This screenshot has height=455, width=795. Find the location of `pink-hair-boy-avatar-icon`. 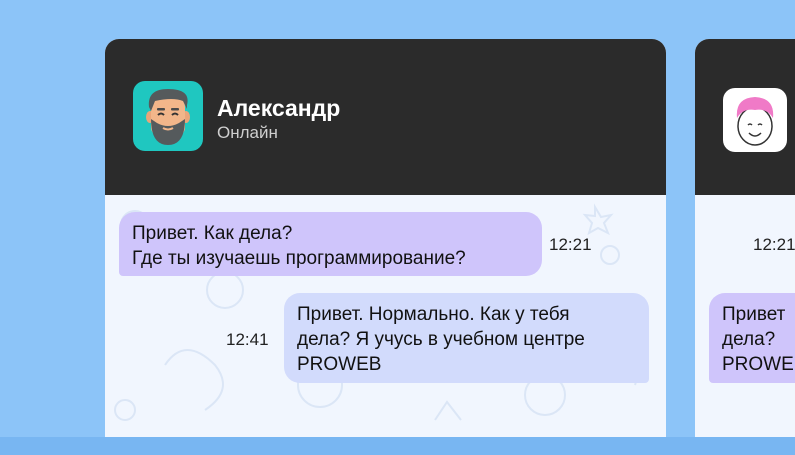

pink-hair-boy-avatar-icon is located at coordinates (755, 120).